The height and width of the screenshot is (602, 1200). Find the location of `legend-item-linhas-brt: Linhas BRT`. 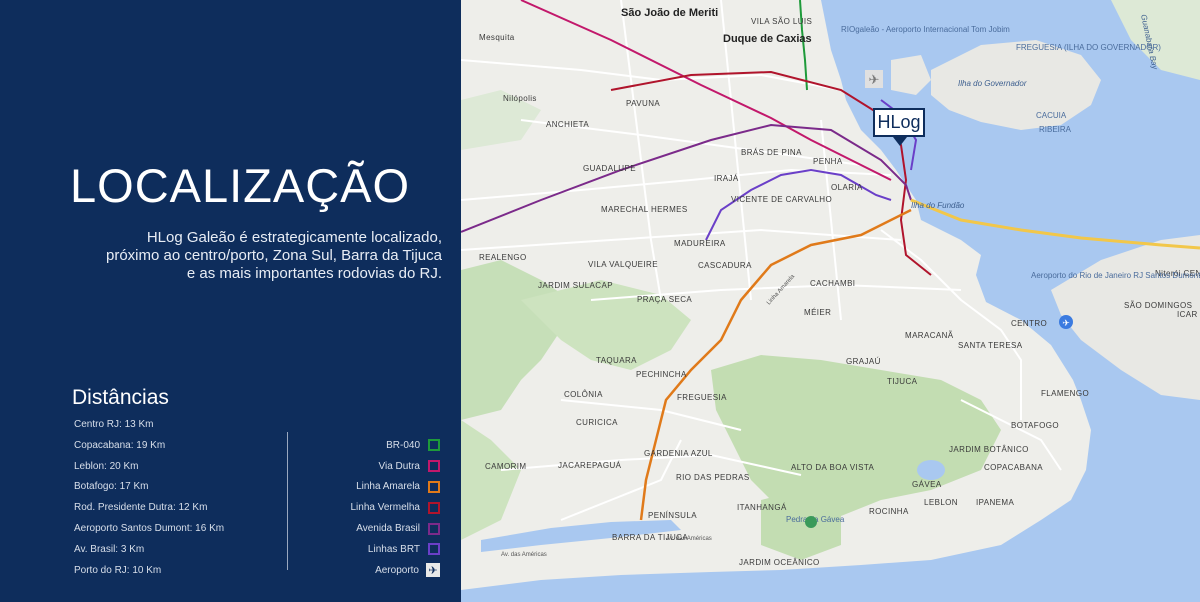

legend-item-linhas-brt: Linhas BRT is located at coordinates (395, 549).